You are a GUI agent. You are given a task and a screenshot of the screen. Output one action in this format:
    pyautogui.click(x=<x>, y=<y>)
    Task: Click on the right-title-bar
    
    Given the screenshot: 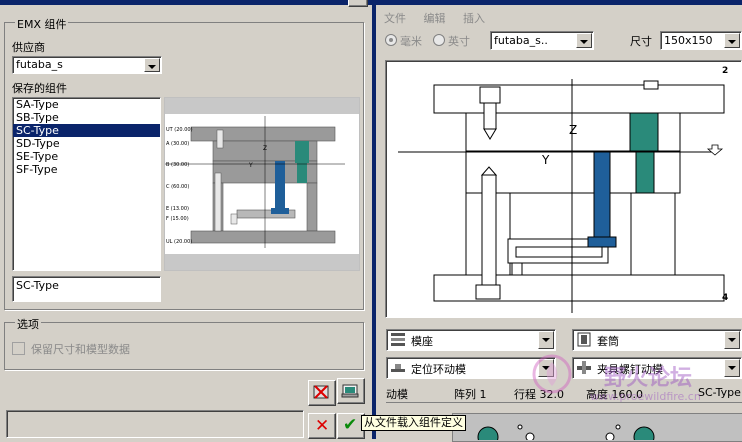 What is the action you would take?
    pyautogui.click(x=559, y=2)
    